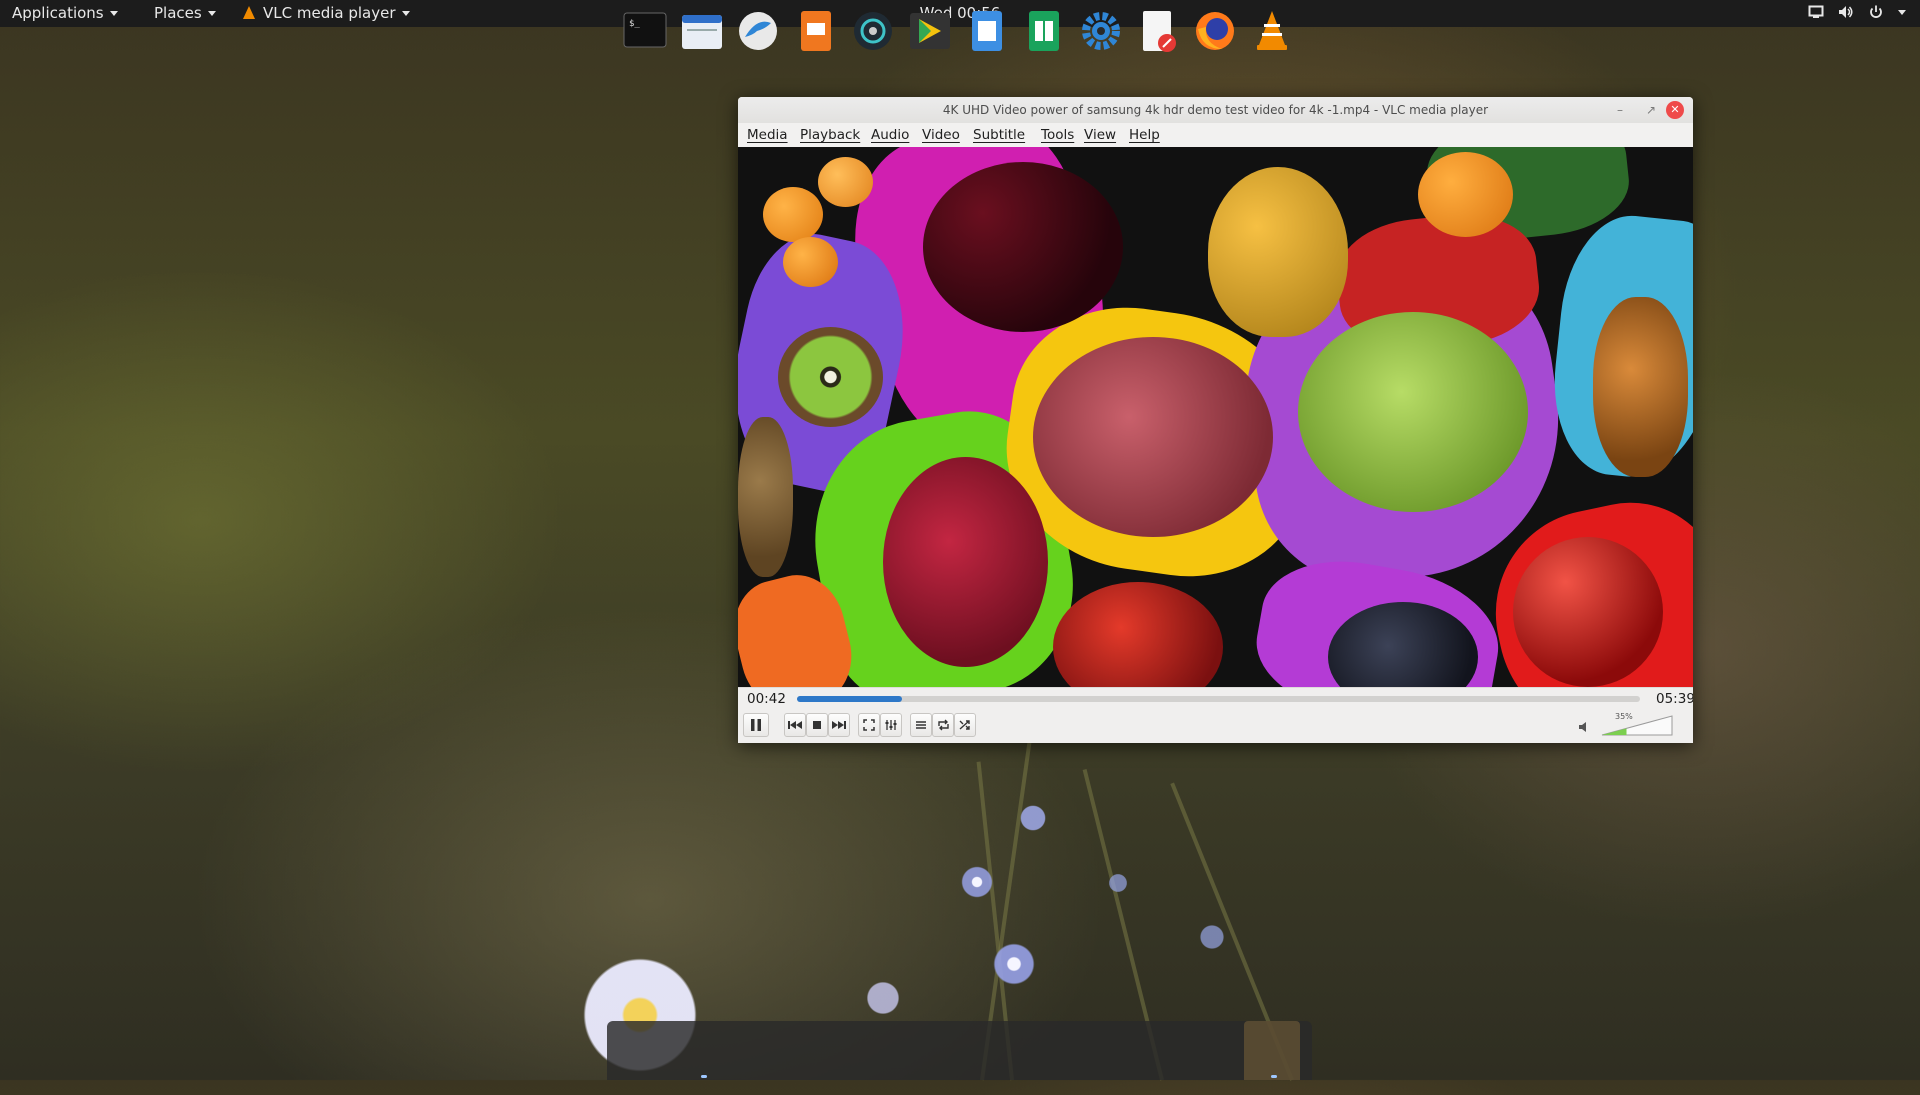 The image size is (1920, 1095). What do you see at coordinates (999, 135) in the screenshot?
I see `menu-subtitle: Subtitle` at bounding box center [999, 135].